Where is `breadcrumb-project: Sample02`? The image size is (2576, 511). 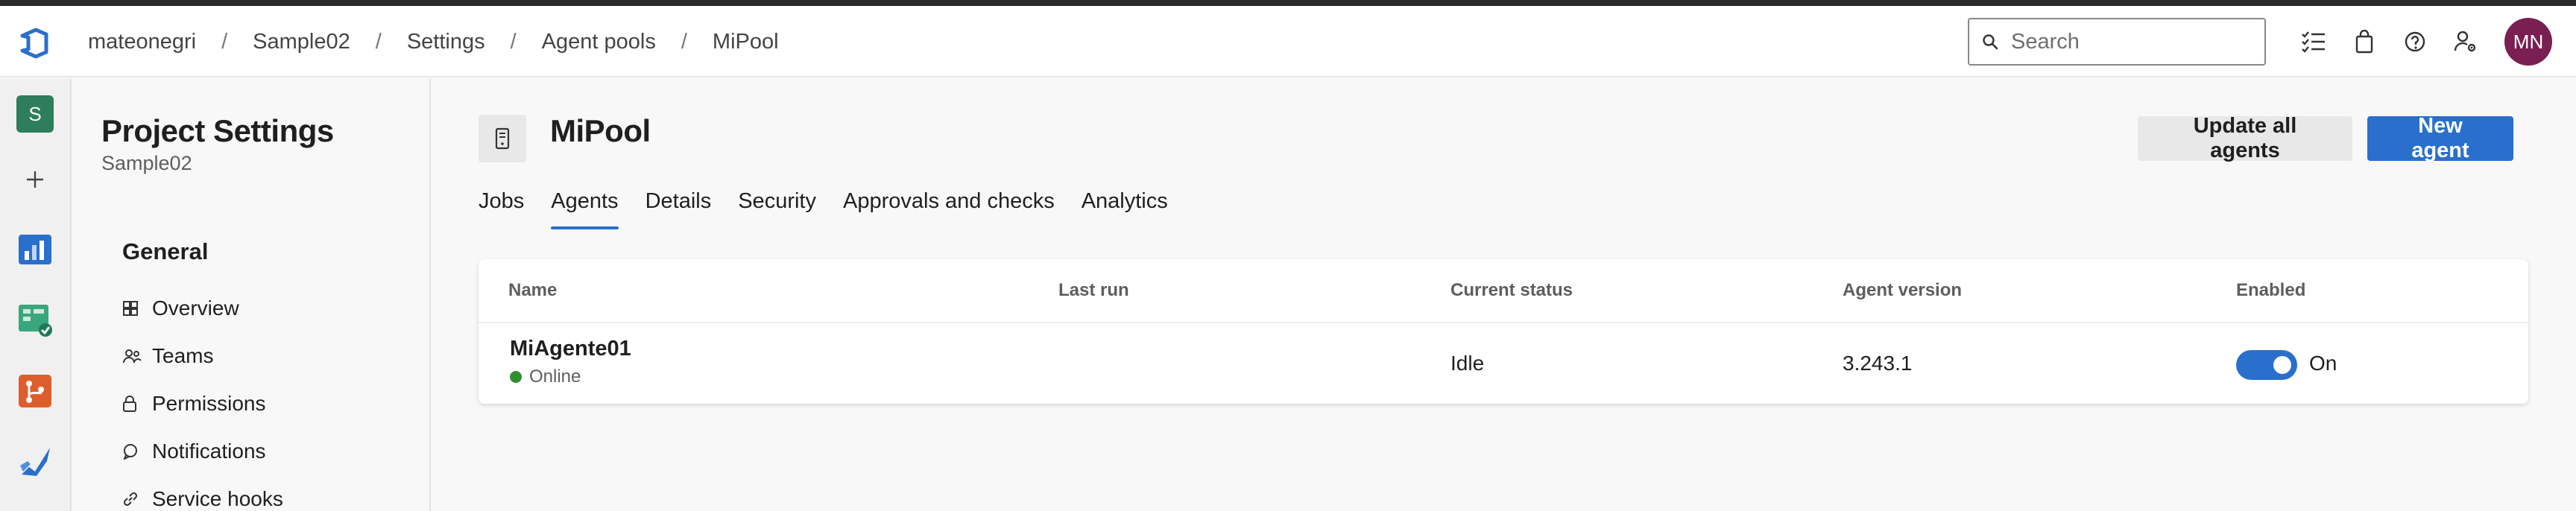
breadcrumb-project: Sample02 is located at coordinates (301, 42).